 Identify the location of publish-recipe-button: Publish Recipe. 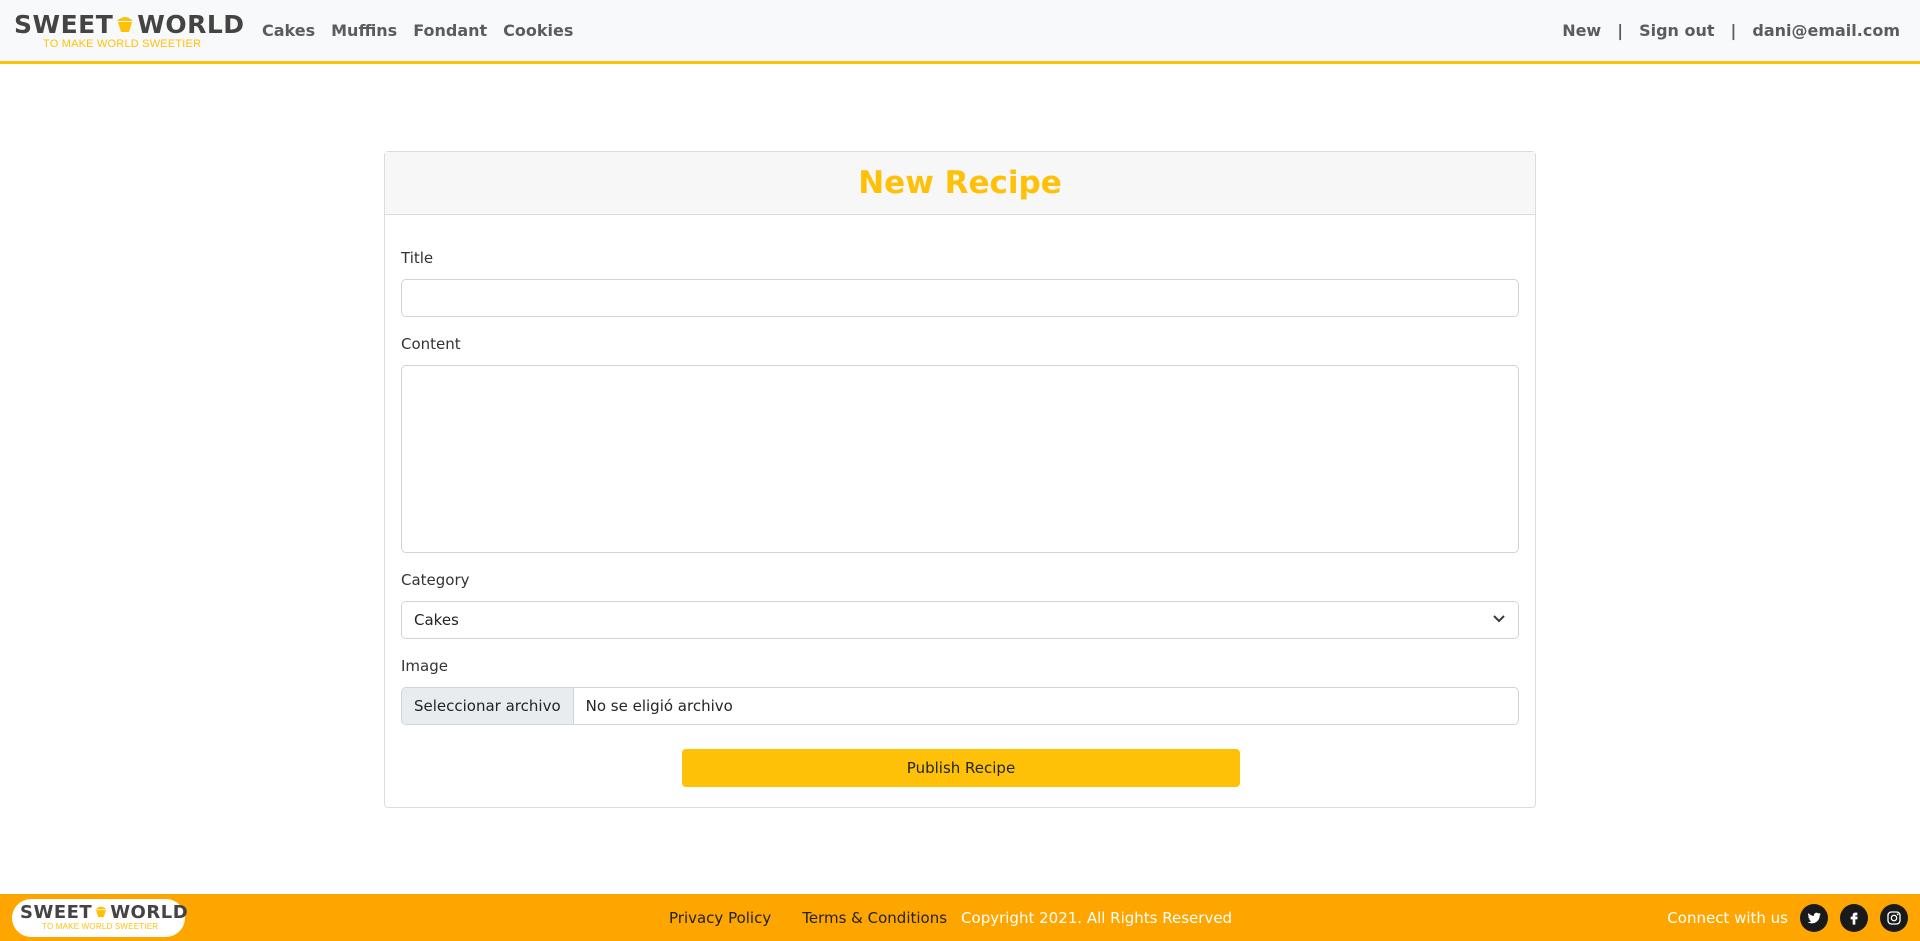
(961, 768).